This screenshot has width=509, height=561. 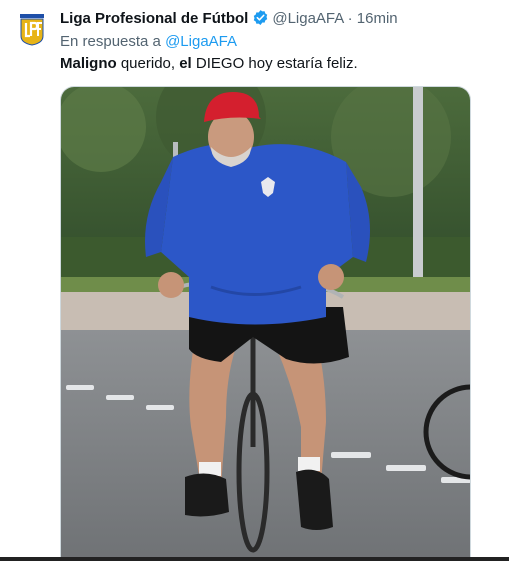 What do you see at coordinates (148, 63) in the screenshot?
I see `tweet-text-part-1: querido,` at bounding box center [148, 63].